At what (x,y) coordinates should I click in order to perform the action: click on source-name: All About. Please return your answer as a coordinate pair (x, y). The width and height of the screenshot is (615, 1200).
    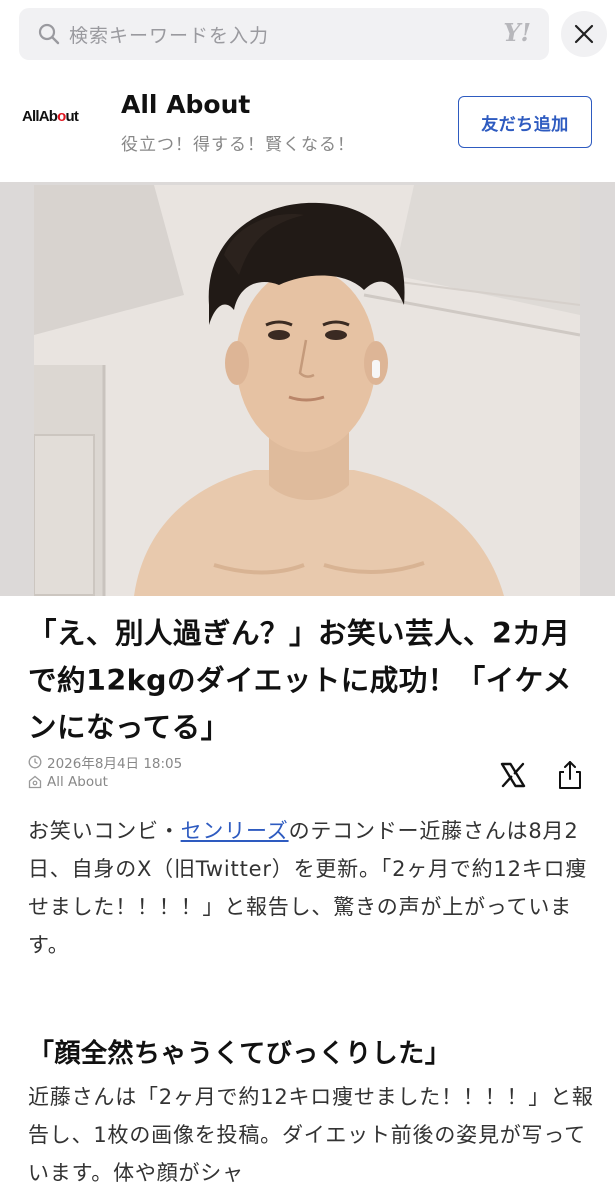
    Looking at the image, I should click on (77, 782).